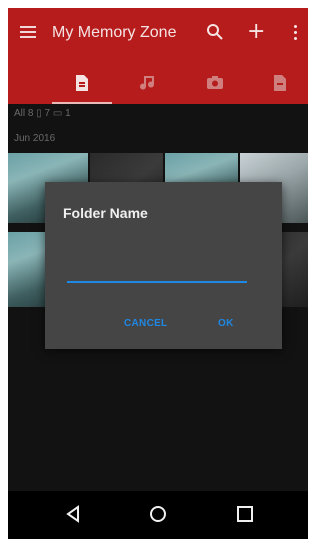 The image size is (320, 539). I want to click on folder-name-input, so click(159, 271).